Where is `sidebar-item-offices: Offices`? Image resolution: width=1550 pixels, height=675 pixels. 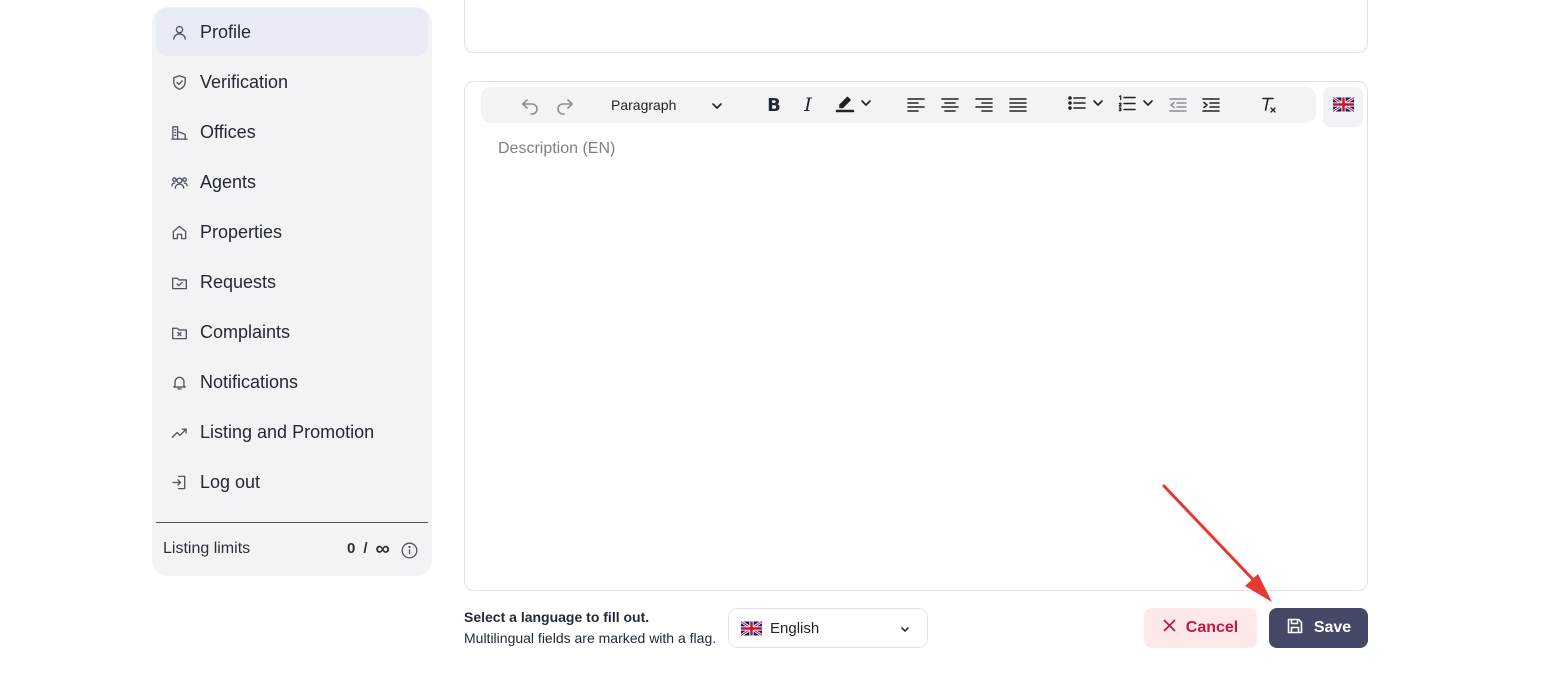
sidebar-item-offices: Offices is located at coordinates (292, 132).